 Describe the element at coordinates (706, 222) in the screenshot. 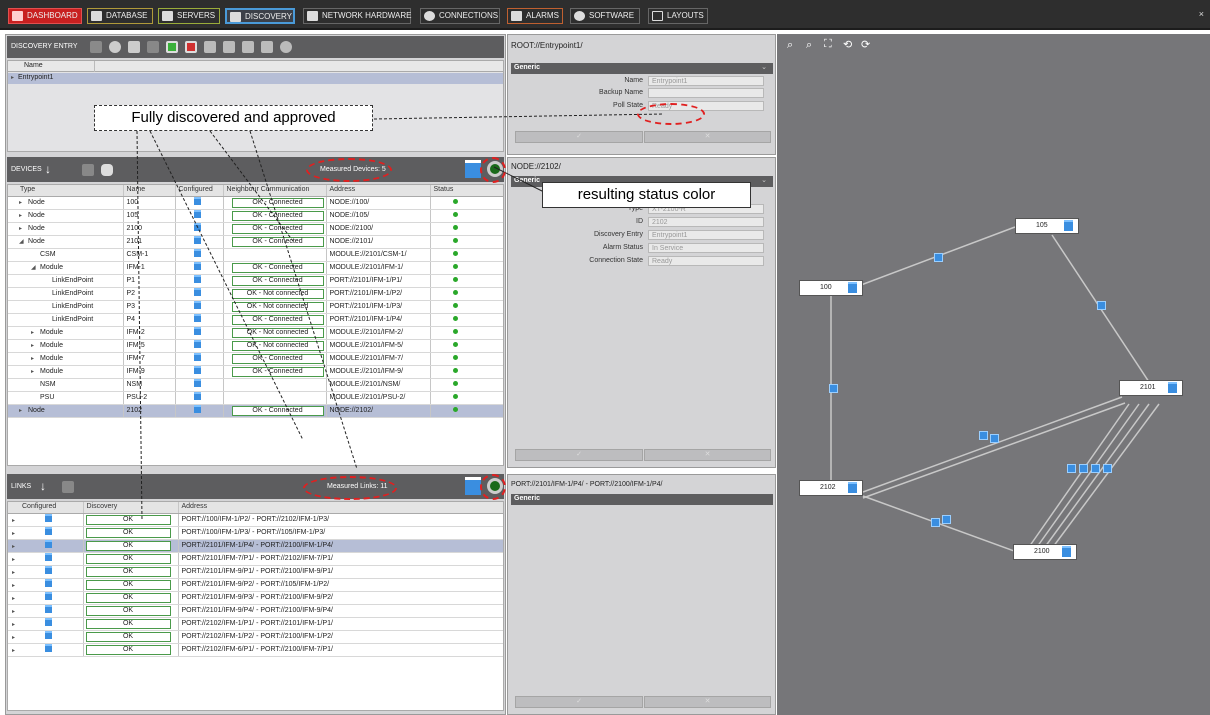

I see `property-value: 2102` at that location.